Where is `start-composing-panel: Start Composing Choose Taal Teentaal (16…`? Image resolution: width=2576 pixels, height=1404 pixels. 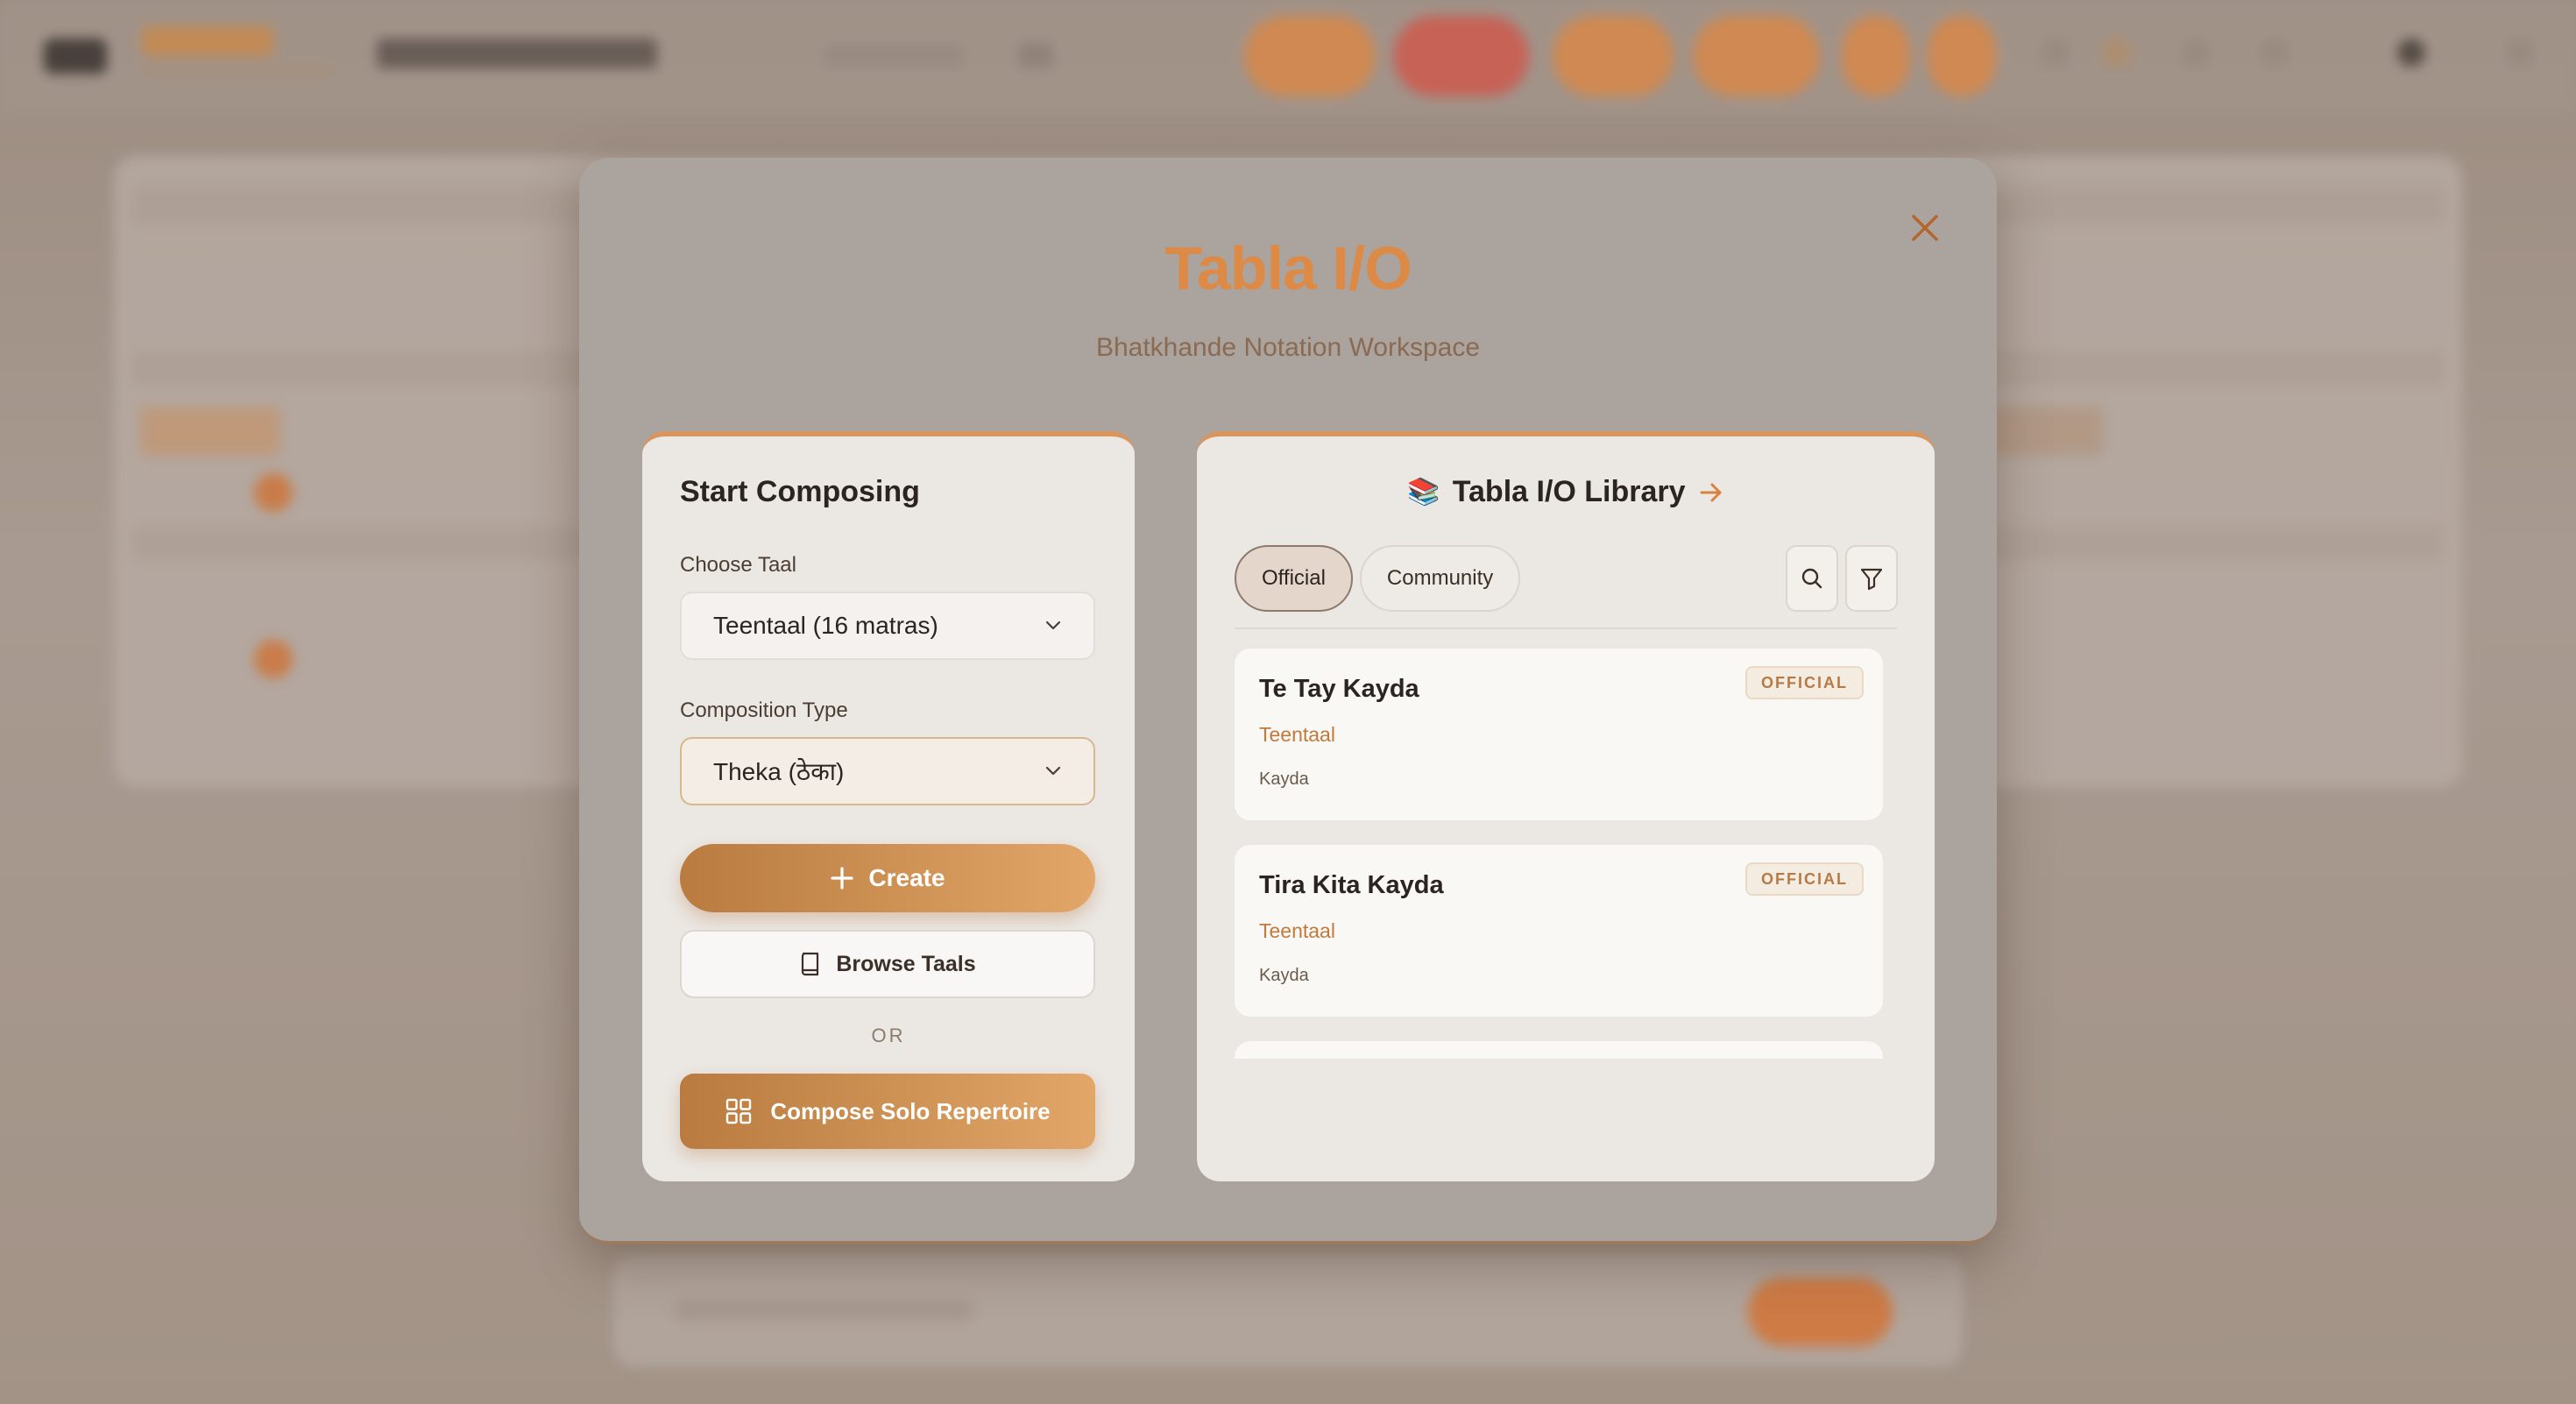
start-composing-panel: Start Composing Choose Taal Teentaal (16… is located at coordinates (888, 806).